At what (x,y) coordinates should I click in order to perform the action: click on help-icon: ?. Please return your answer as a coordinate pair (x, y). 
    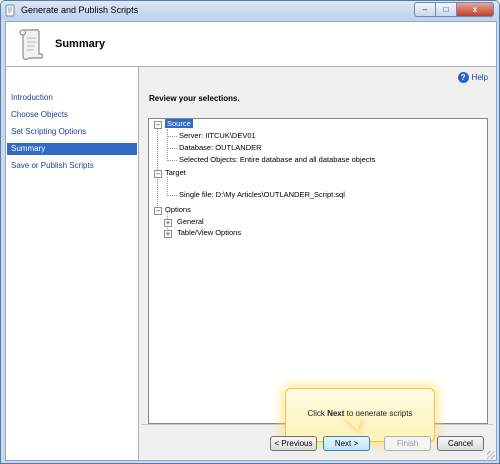
    Looking at the image, I should click on (463, 77).